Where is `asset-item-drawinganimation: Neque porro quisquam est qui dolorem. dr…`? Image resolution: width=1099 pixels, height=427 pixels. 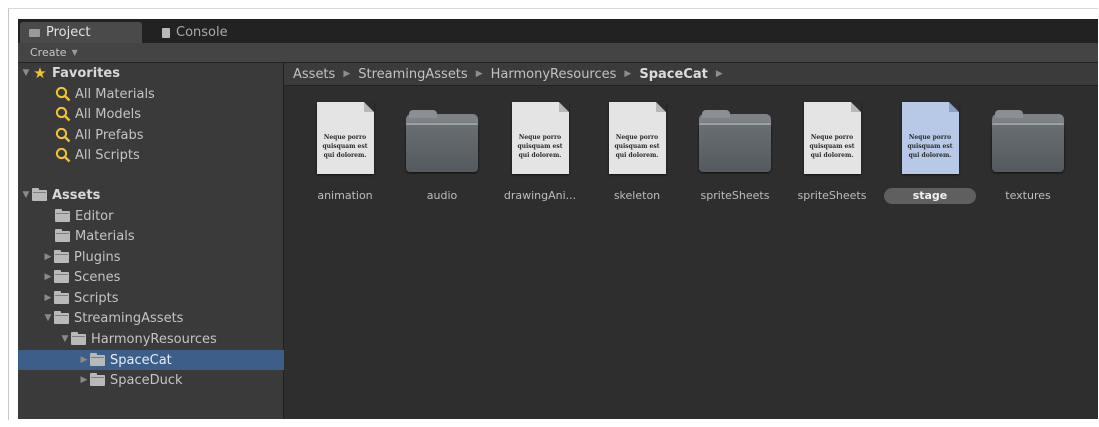 asset-item-drawinganimation: Neque porro quisquam est qui dolorem. dr… is located at coordinates (540, 157).